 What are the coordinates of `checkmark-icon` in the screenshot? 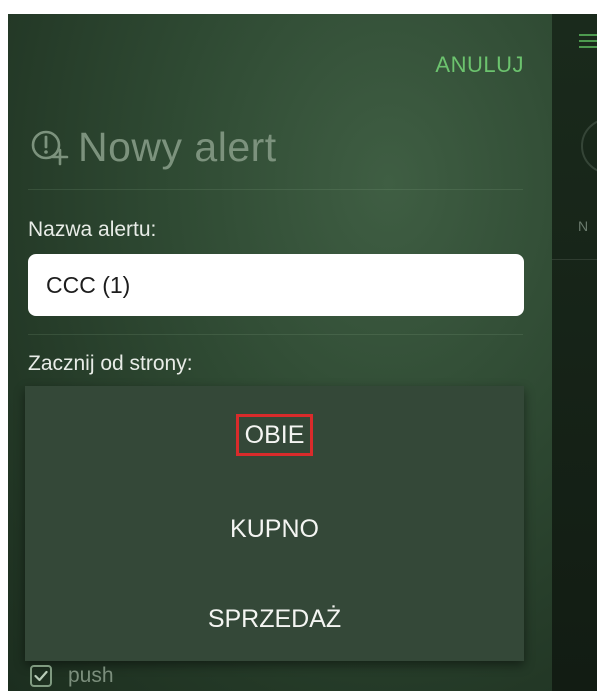 It's located at (41, 676).